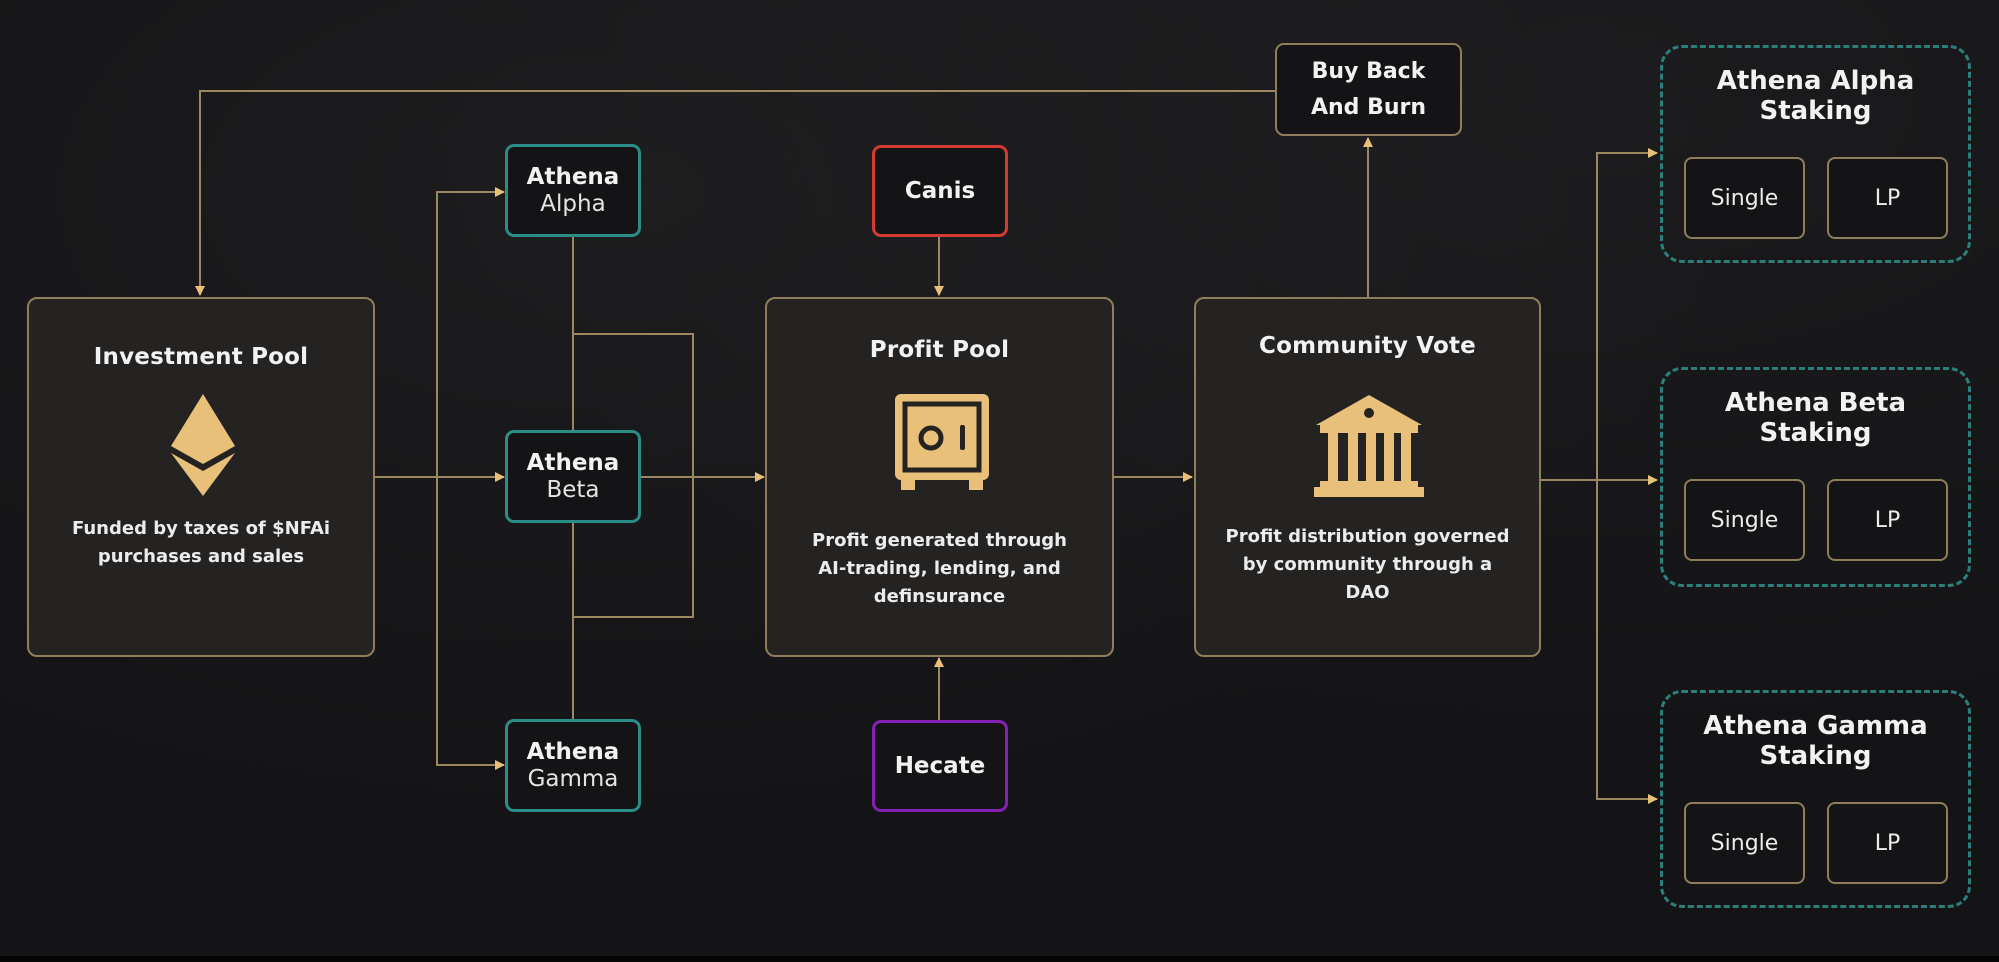 This screenshot has width=1999, height=962. Describe the element at coordinates (1367, 536) in the screenshot. I see `community-vote-desc-line1: Profit distribution governed` at that location.